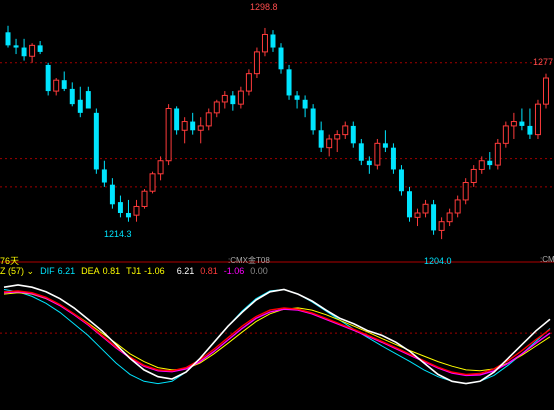  What do you see at coordinates (47, 271) in the screenshot?
I see `dif-label: DIF` at bounding box center [47, 271].